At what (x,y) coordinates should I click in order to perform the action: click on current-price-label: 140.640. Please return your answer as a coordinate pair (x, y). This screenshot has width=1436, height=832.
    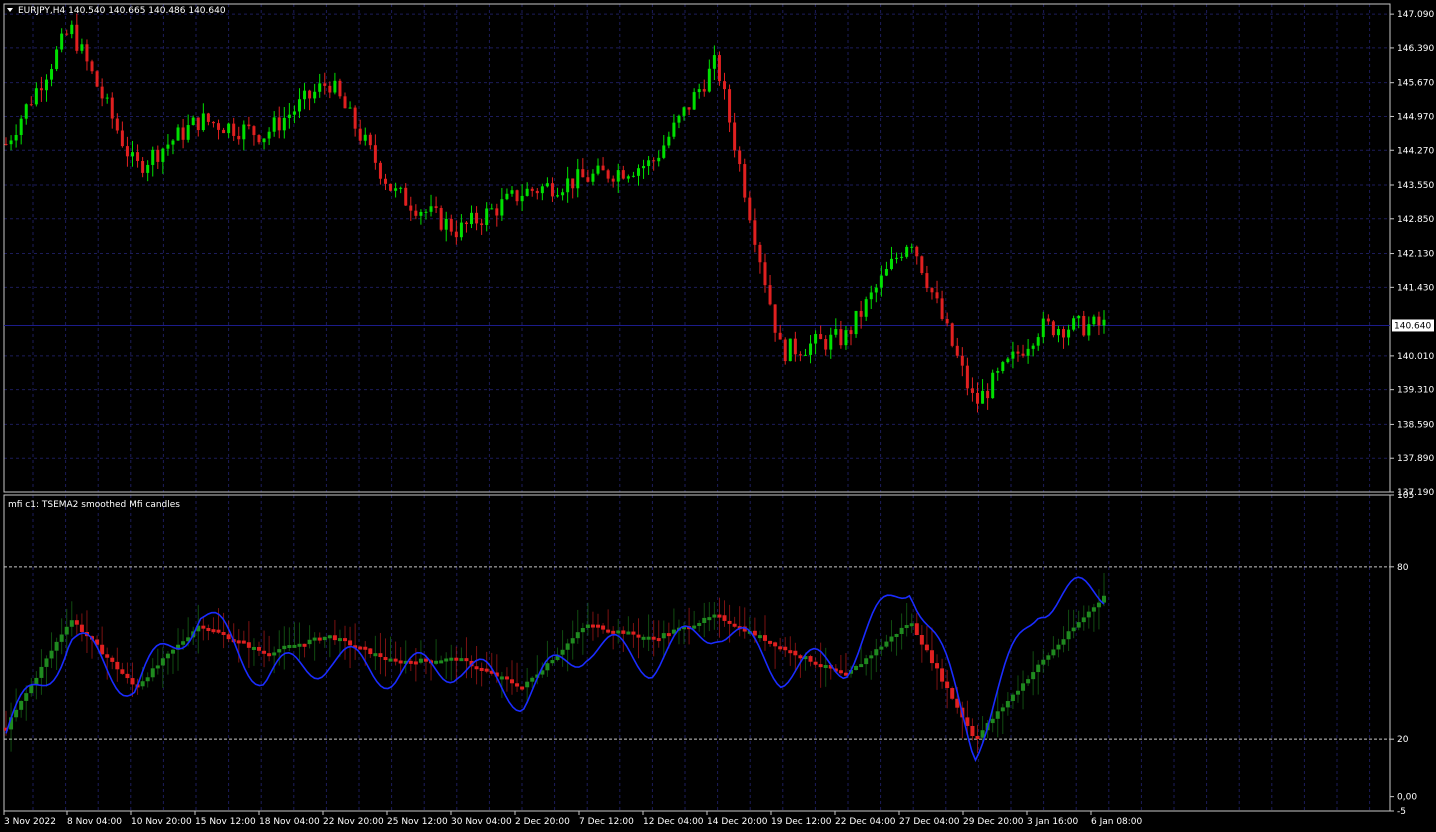
    Looking at the image, I should click on (1412, 326).